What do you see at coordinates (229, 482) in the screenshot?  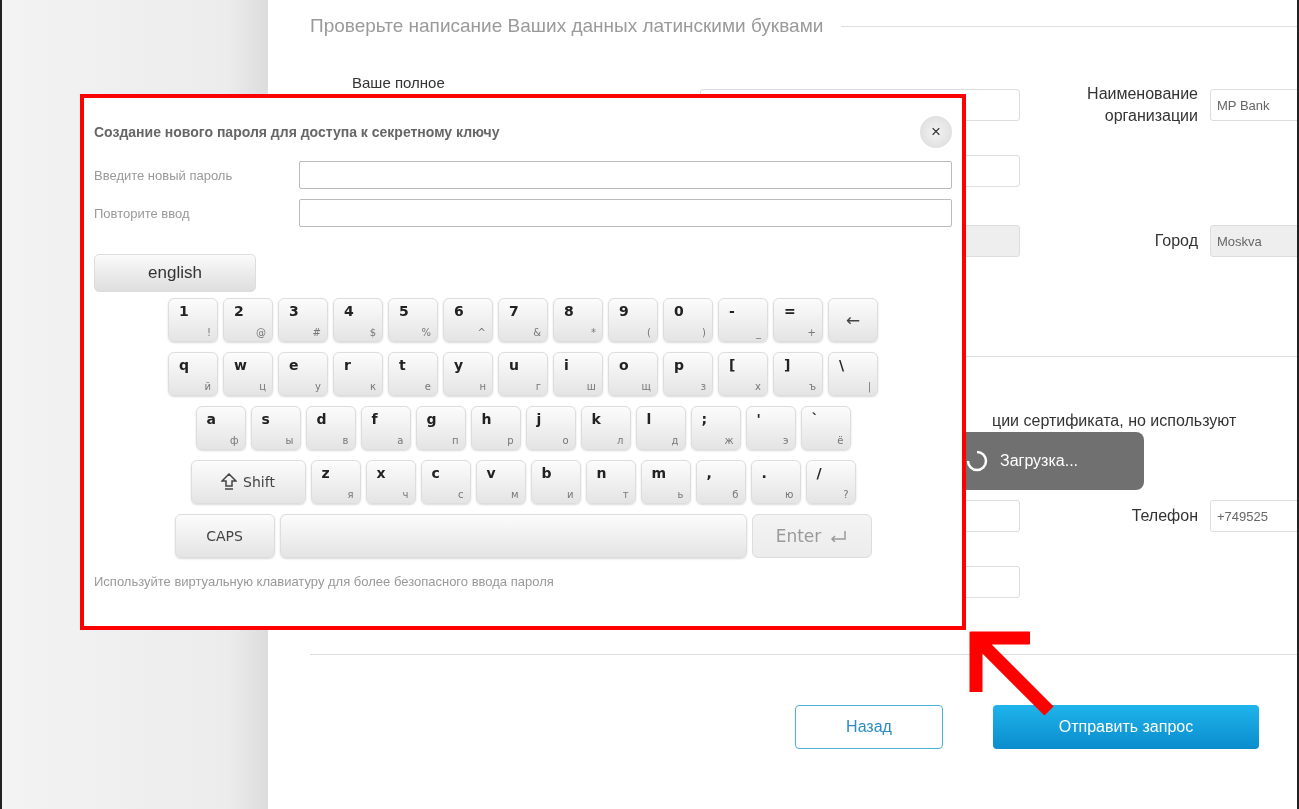 I see `shift-icon` at bounding box center [229, 482].